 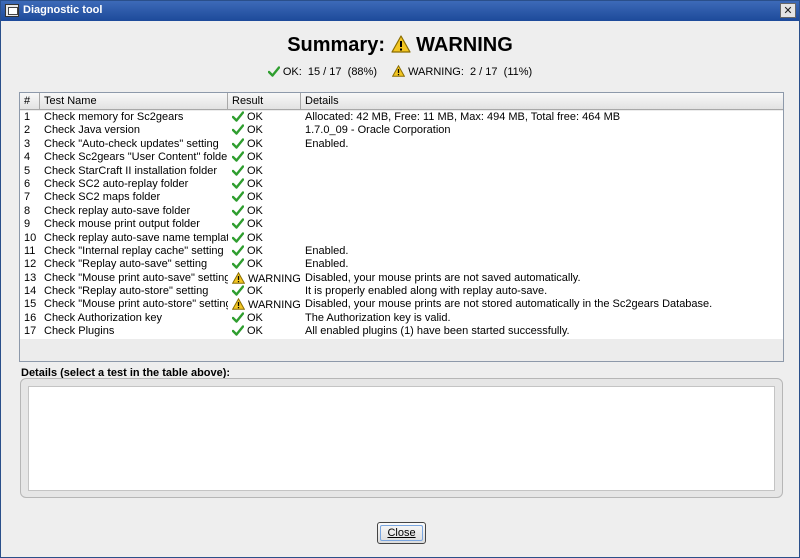 I want to click on row-test-name: Check replay auto-save name template, so click(x=136, y=237).